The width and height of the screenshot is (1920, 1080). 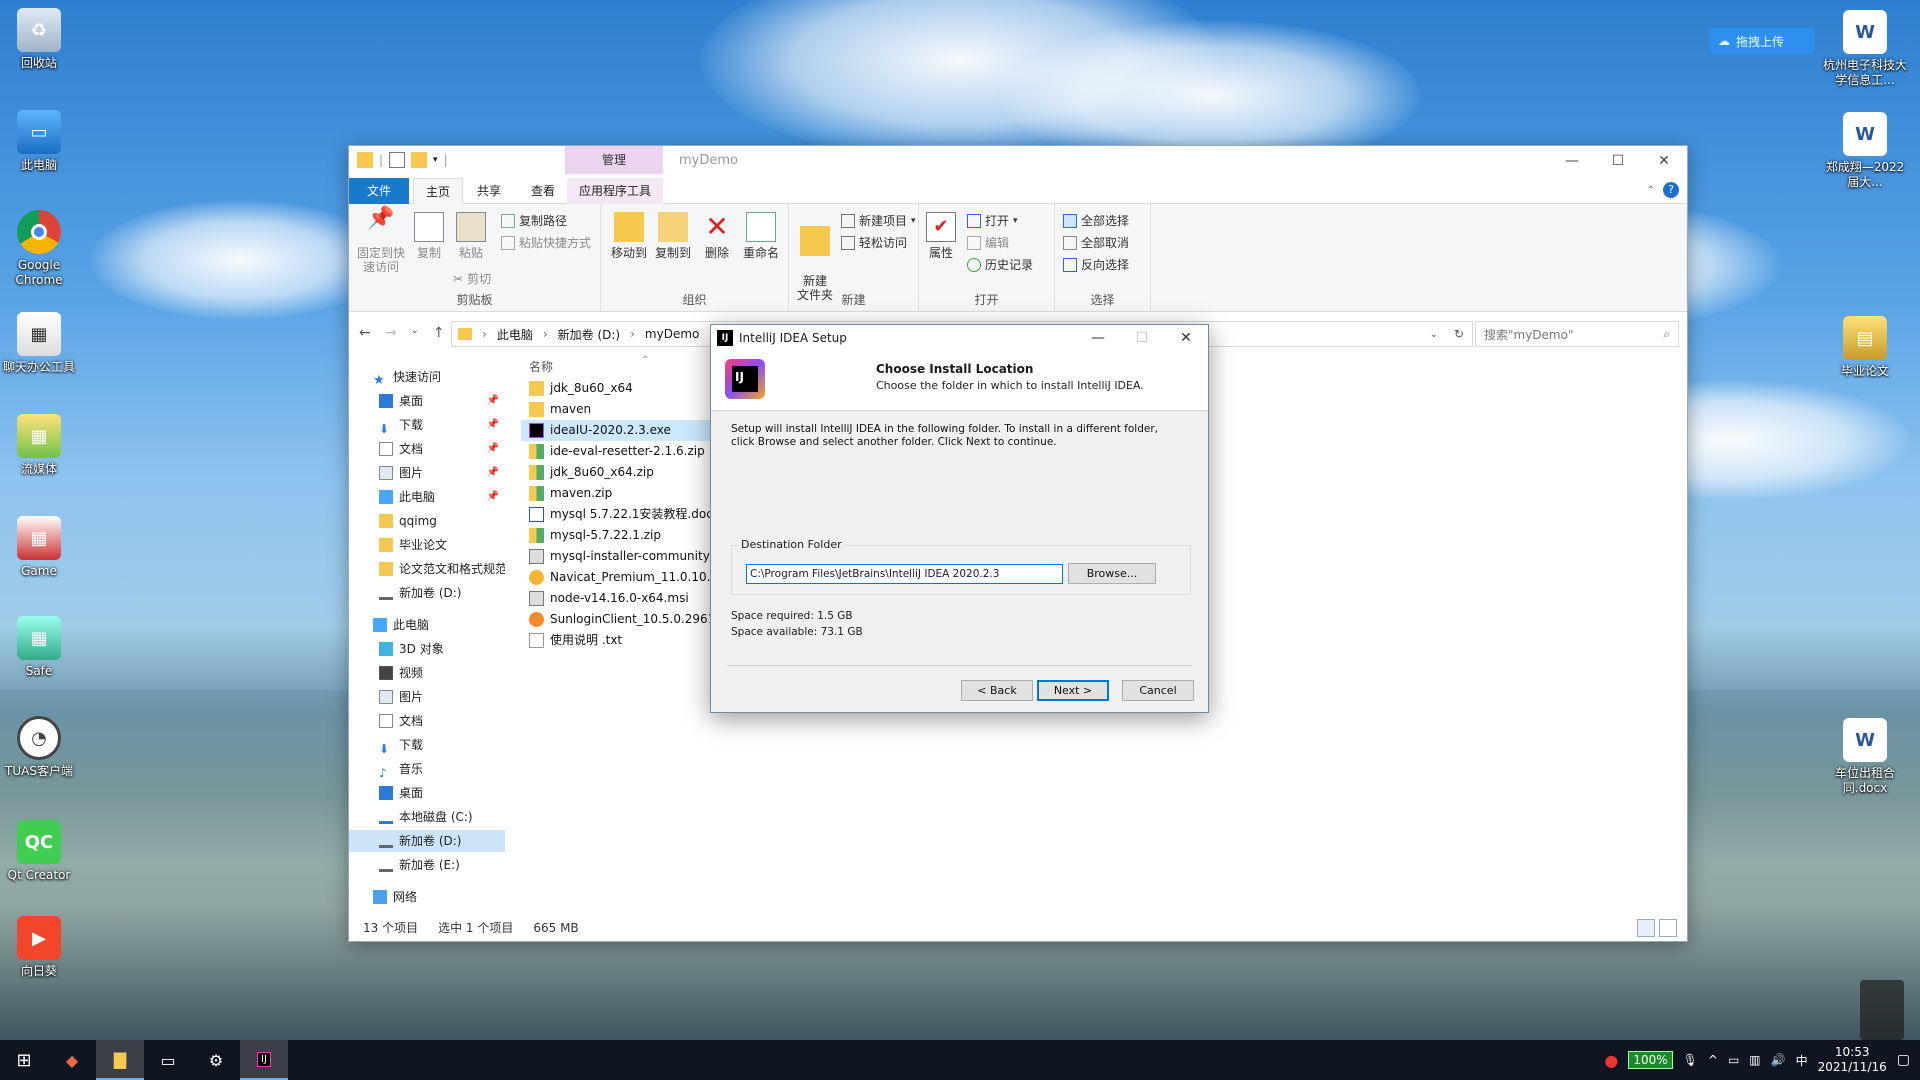 What do you see at coordinates (39, 39) in the screenshot?
I see `desktop-icon-recycle-bin: ♻ 回收站` at bounding box center [39, 39].